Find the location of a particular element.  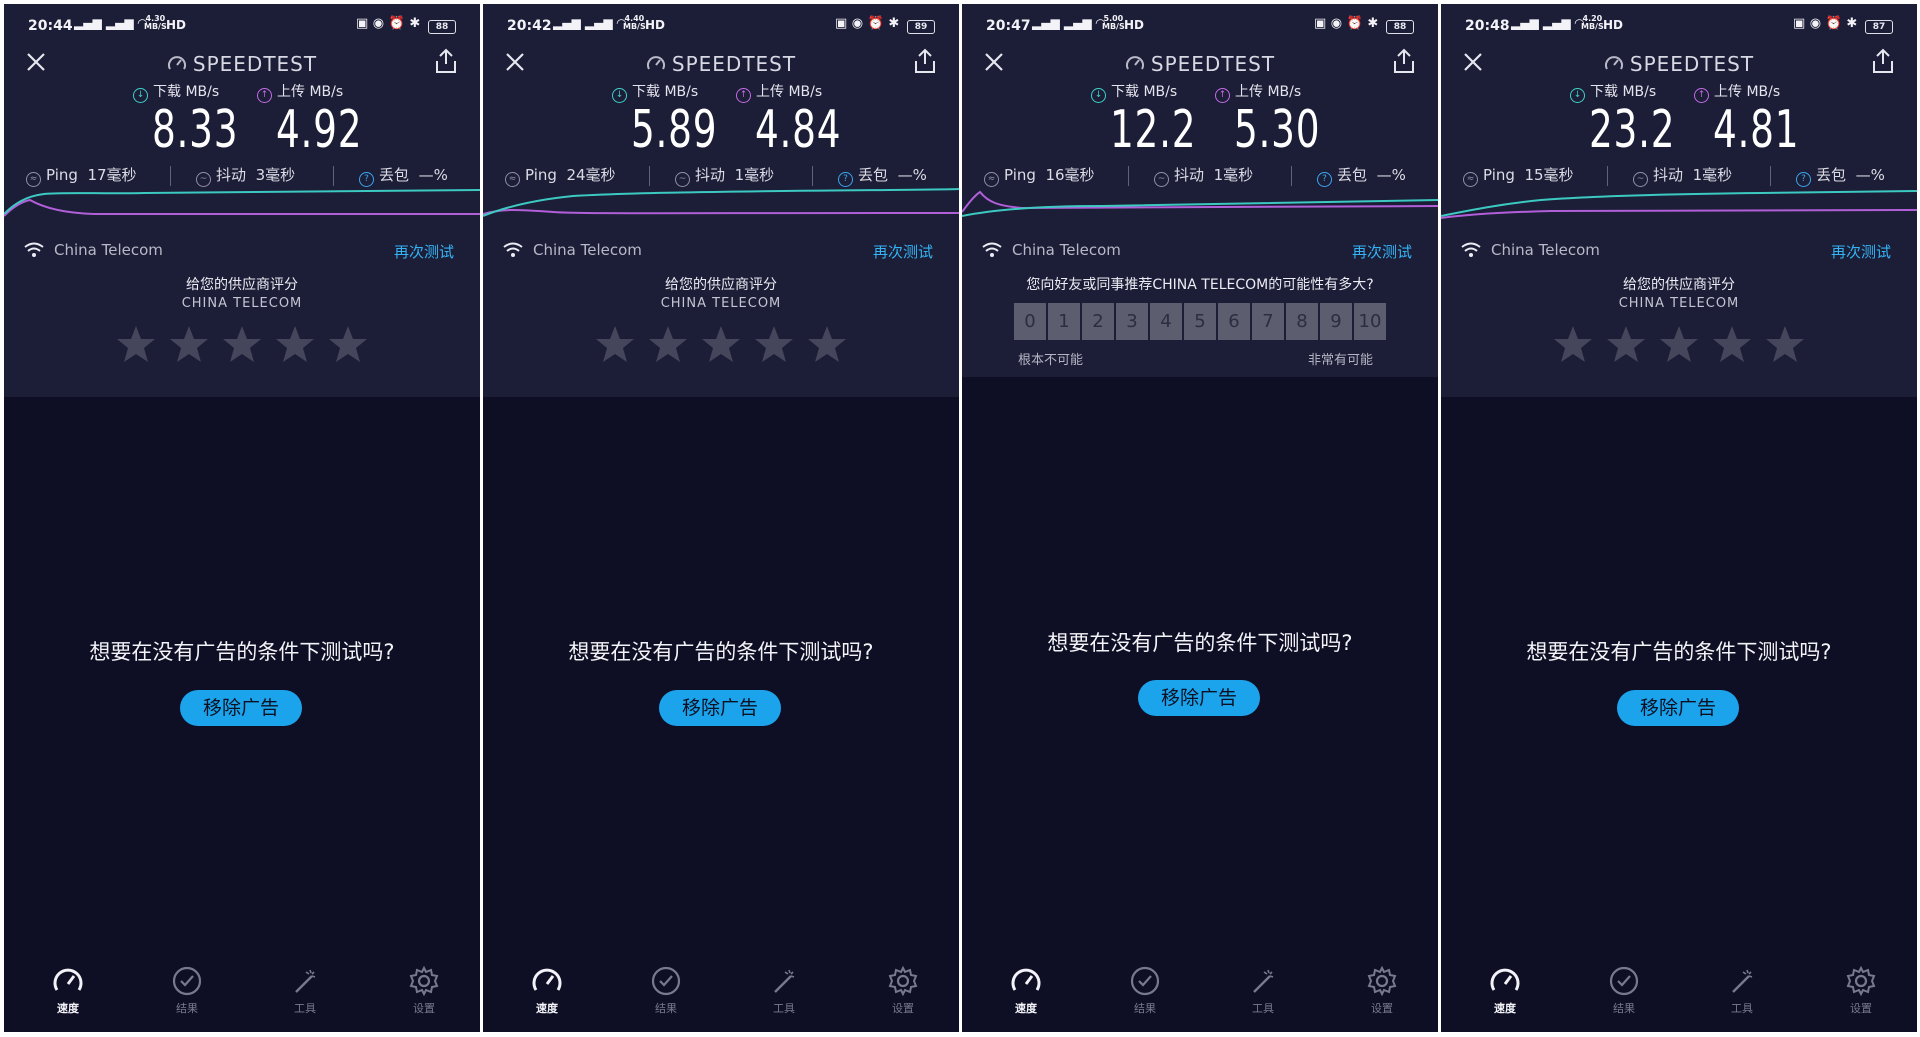

packet-loss-icon: ? is located at coordinates (1324, 179).